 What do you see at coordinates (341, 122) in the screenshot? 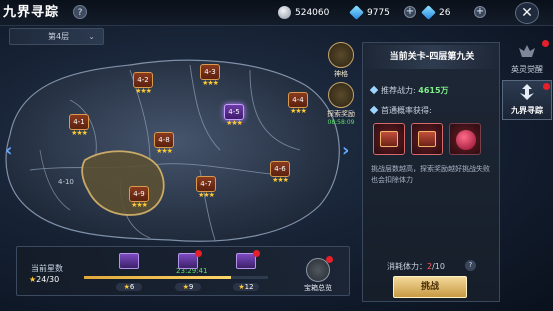
I see `explore-timer: 08:58:09` at bounding box center [341, 122].